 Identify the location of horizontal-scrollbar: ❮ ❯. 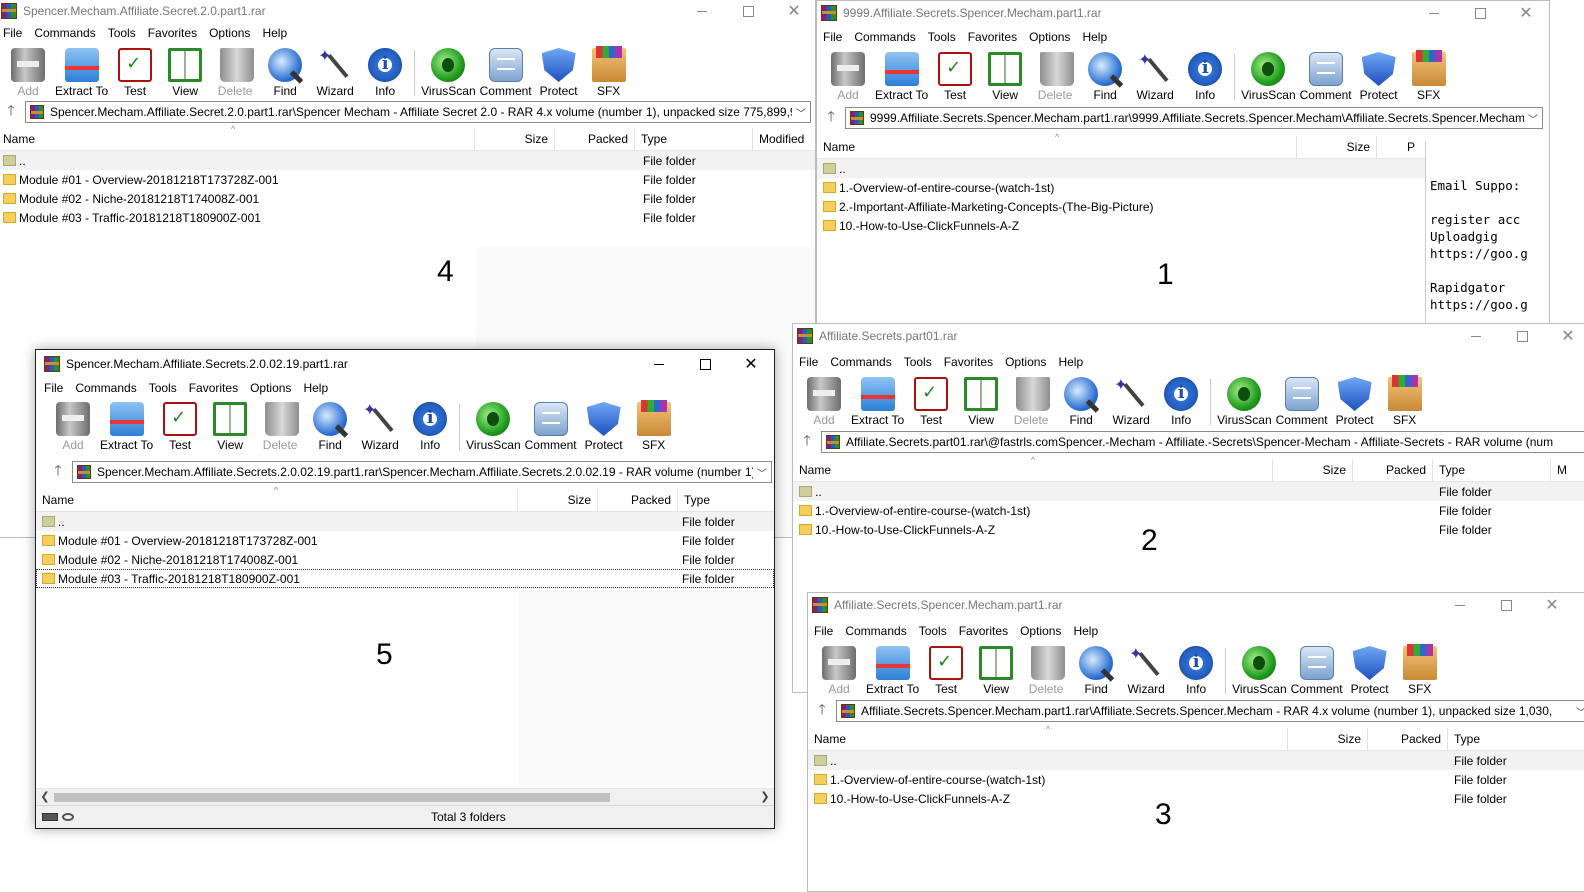
(405, 797).